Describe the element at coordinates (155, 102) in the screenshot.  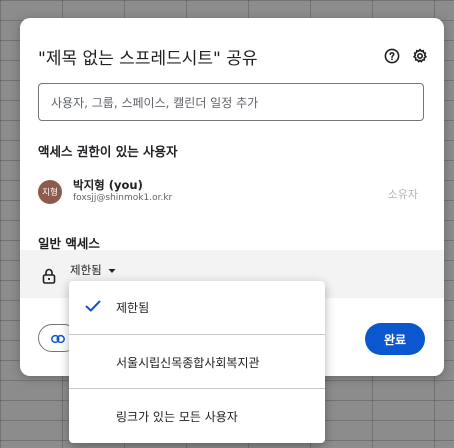
I see `add-people-placeholder: 사용자, 그룹, 스페이스, 캘린더 일정 추가` at that location.